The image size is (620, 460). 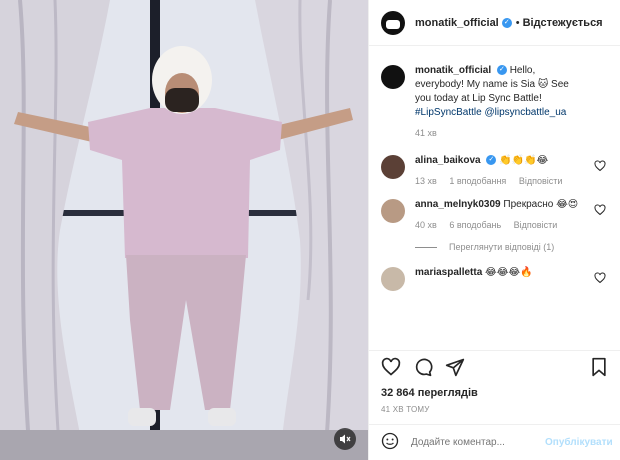 I want to click on caption-username: monatik_official, so click(x=453, y=70).